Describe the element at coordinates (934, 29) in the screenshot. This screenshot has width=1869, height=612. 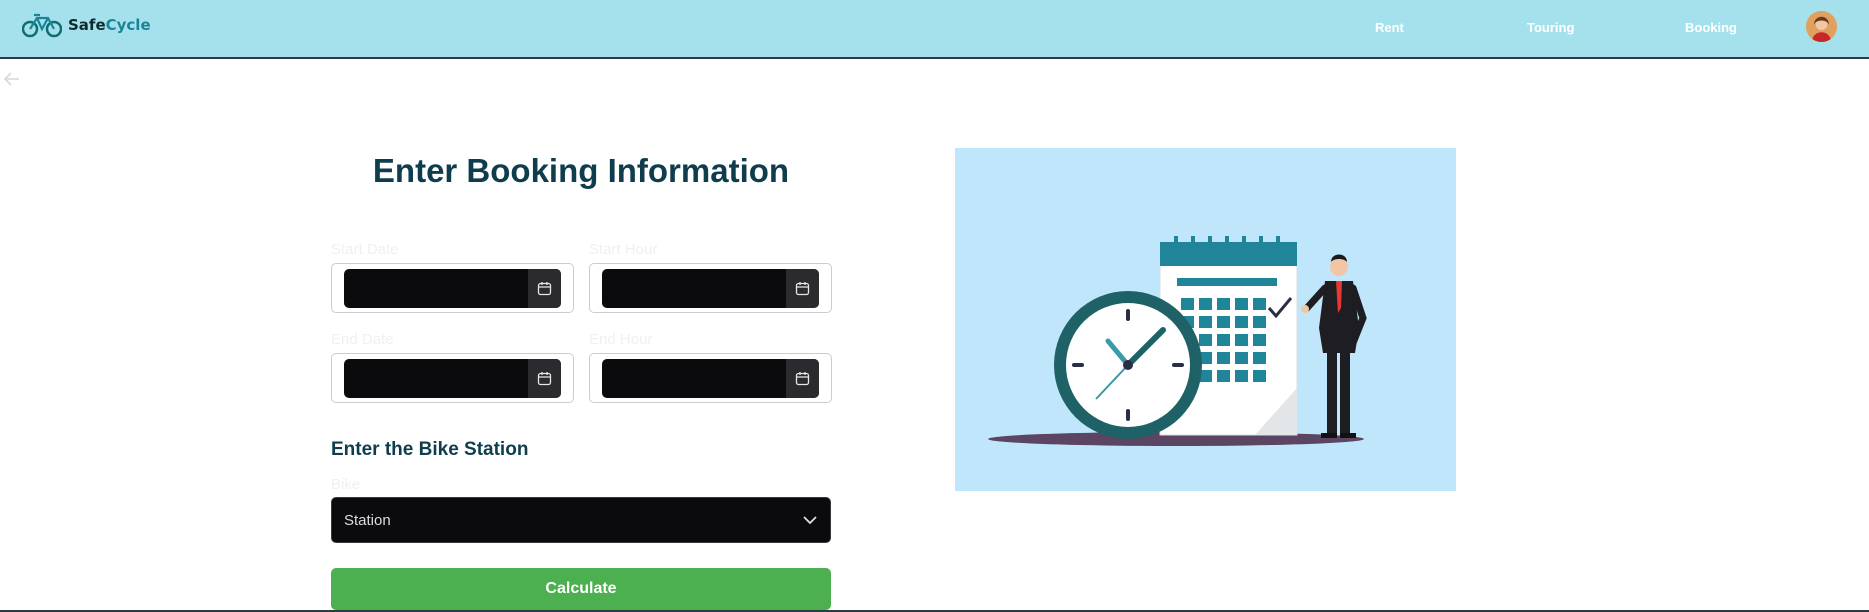
I see `top-navbar: SafeCycle Rent Touring Booking` at that location.